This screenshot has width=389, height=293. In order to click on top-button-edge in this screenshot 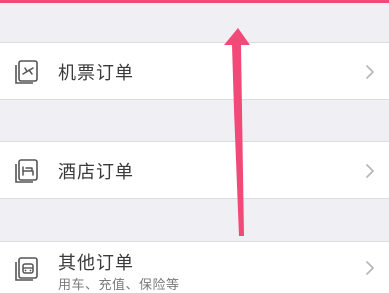, I will do `click(194, 1)`.